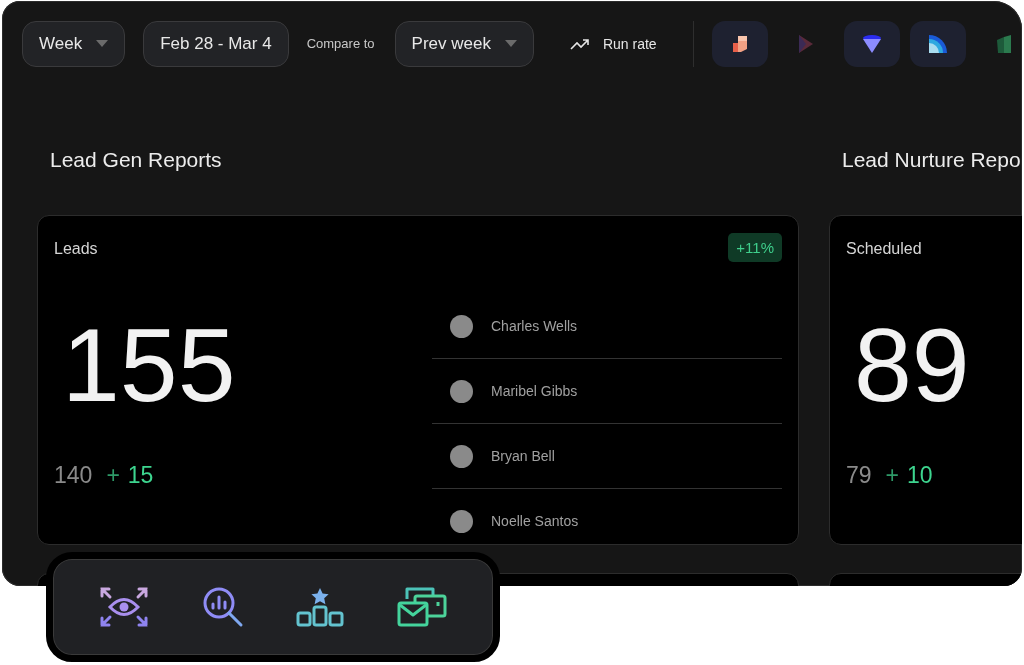  I want to click on previous-value: 140, so click(73, 475).